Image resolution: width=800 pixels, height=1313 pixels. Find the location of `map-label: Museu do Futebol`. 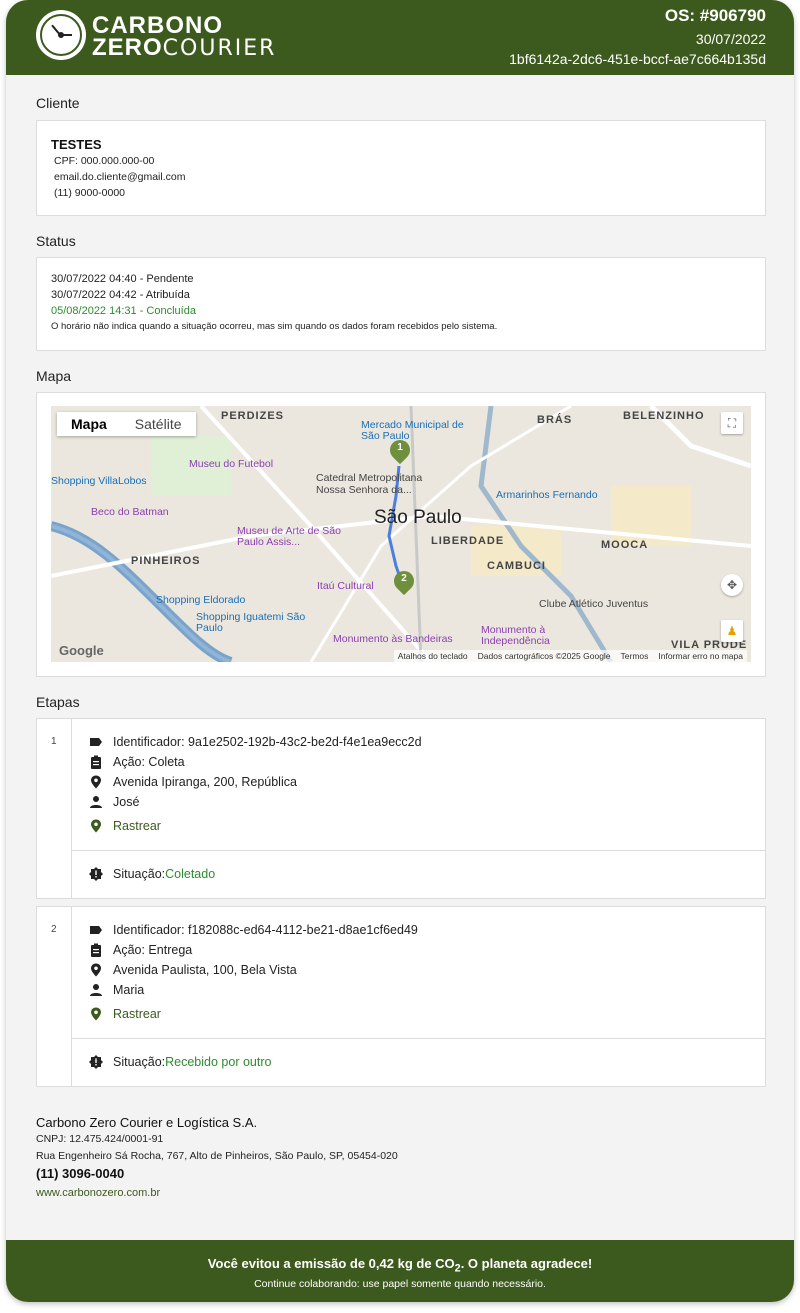

map-label: Museu do Futebol is located at coordinates (231, 464).